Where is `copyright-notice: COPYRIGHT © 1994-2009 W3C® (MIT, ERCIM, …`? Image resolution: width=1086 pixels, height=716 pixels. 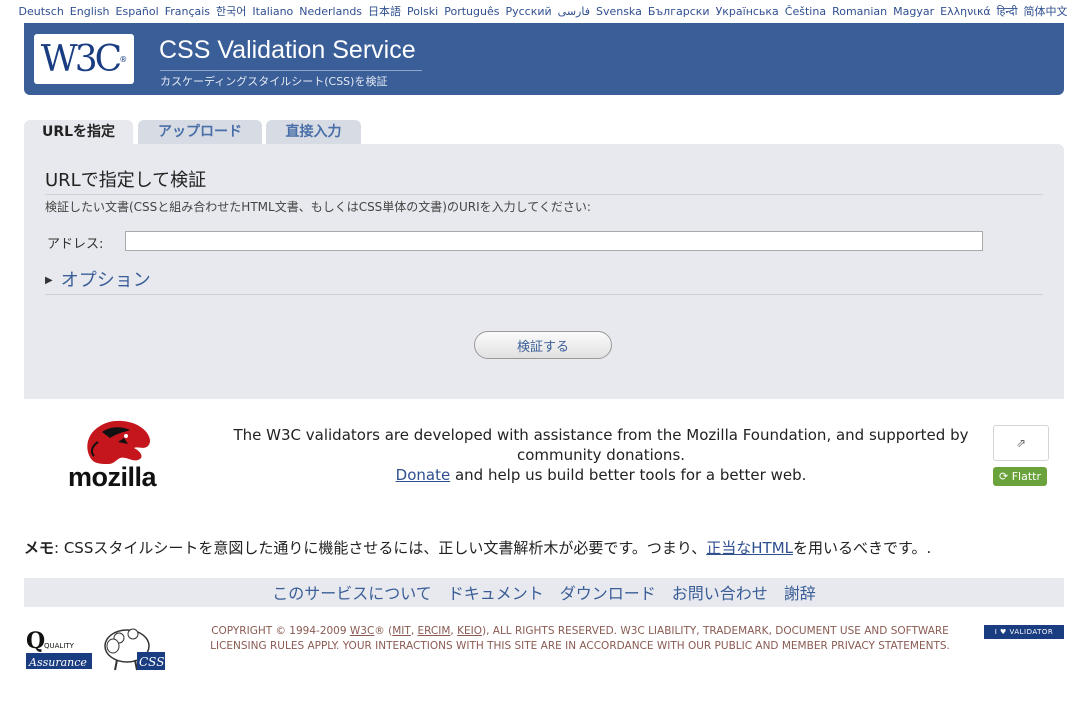
copyright-notice: COPYRIGHT © 1994-2009 W3C® (MIT, ERCIM, … is located at coordinates (580, 638).